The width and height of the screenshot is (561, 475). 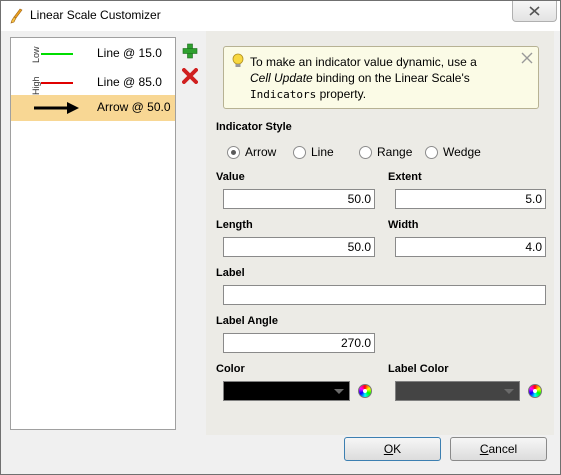 I want to click on add-indicator-button, so click(x=190, y=51).